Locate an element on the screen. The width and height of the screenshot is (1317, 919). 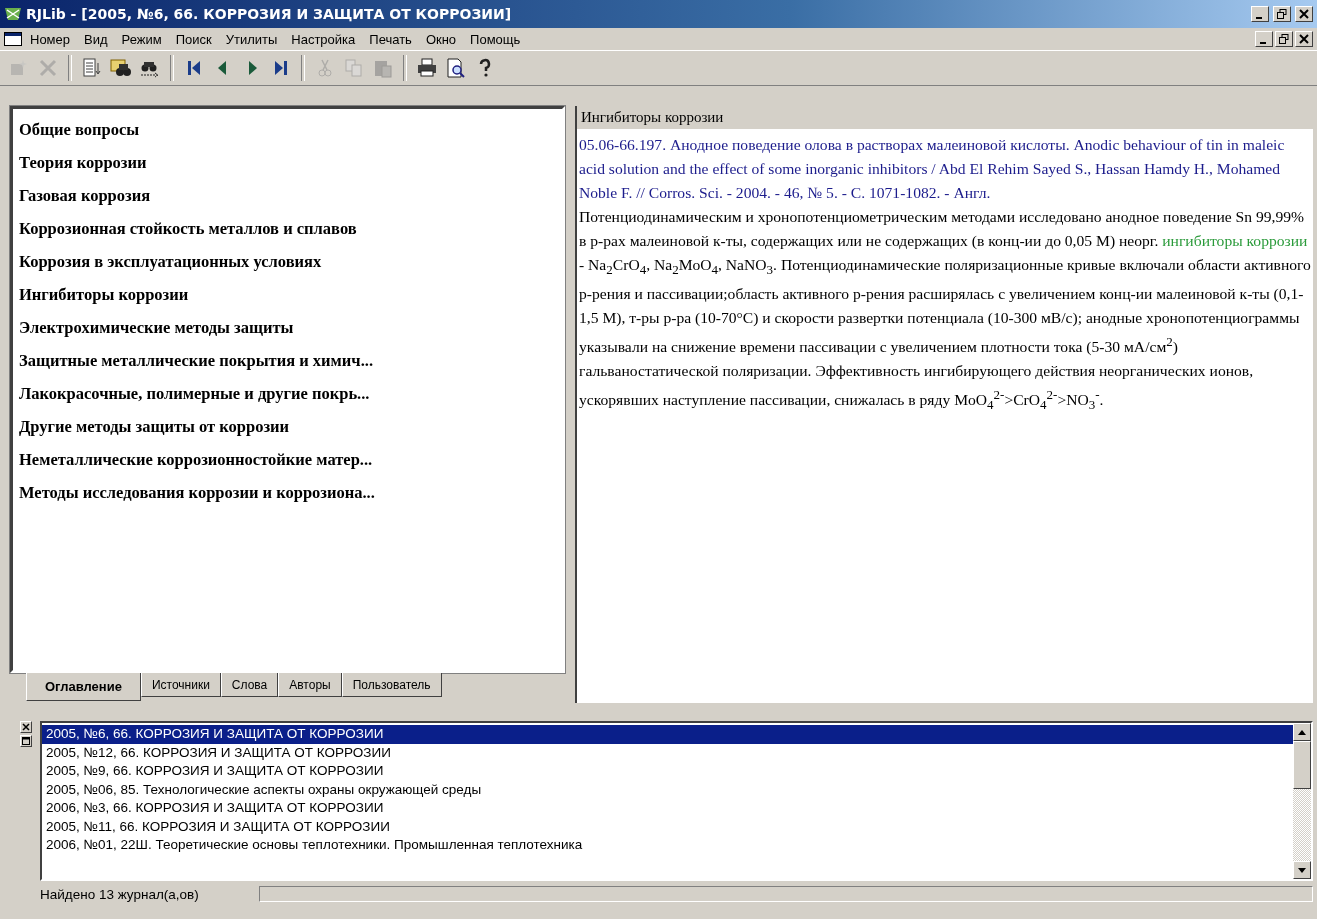
status-text: Найдено 13 журнал(а,ов) is located at coordinates (119, 894).